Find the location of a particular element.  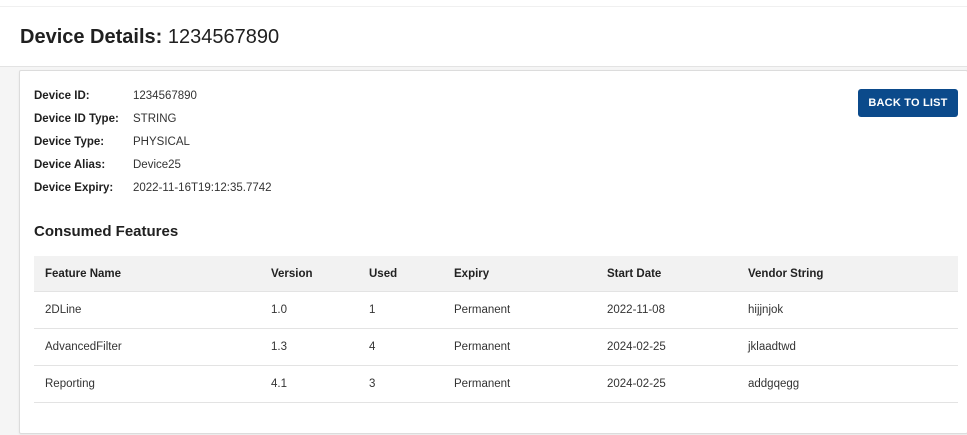

consumed-features-title: Consumed Features is located at coordinates (106, 231).